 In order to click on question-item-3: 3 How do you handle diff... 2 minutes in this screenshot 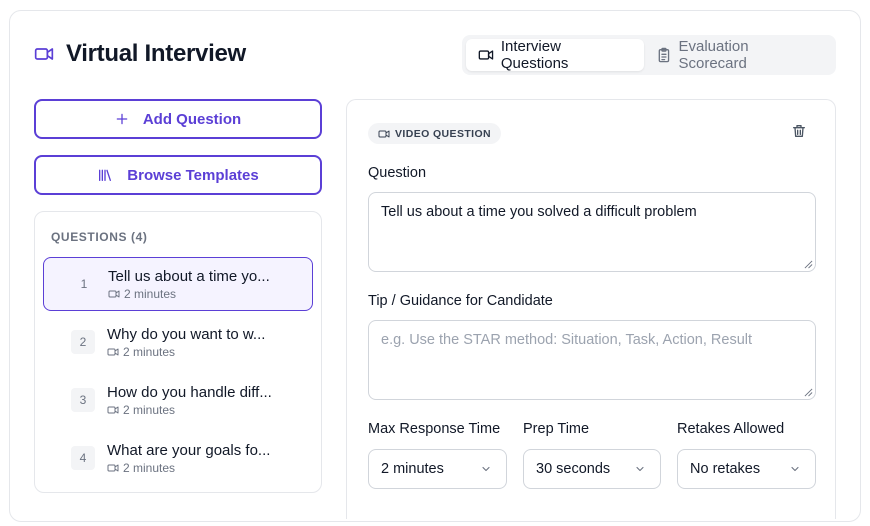, I will do `click(178, 400)`.